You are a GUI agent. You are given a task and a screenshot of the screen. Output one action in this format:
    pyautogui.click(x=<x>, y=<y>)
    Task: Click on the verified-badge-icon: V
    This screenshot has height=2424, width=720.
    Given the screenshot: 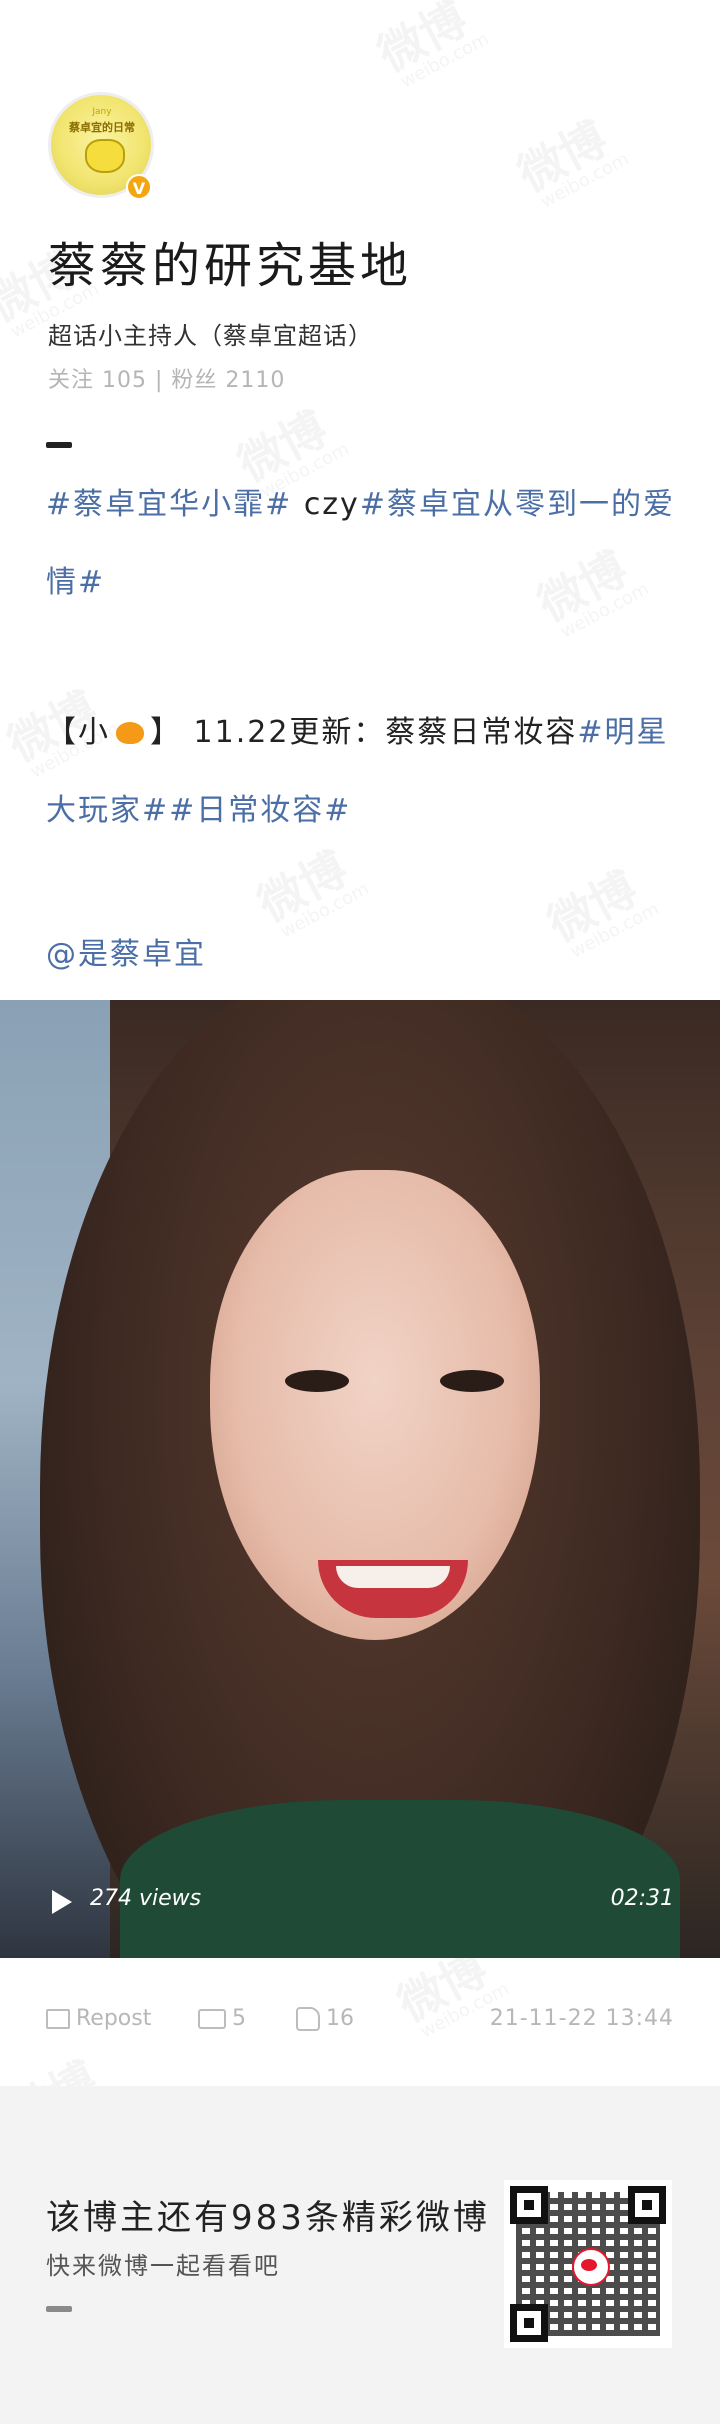 What is the action you would take?
    pyautogui.click(x=139, y=187)
    